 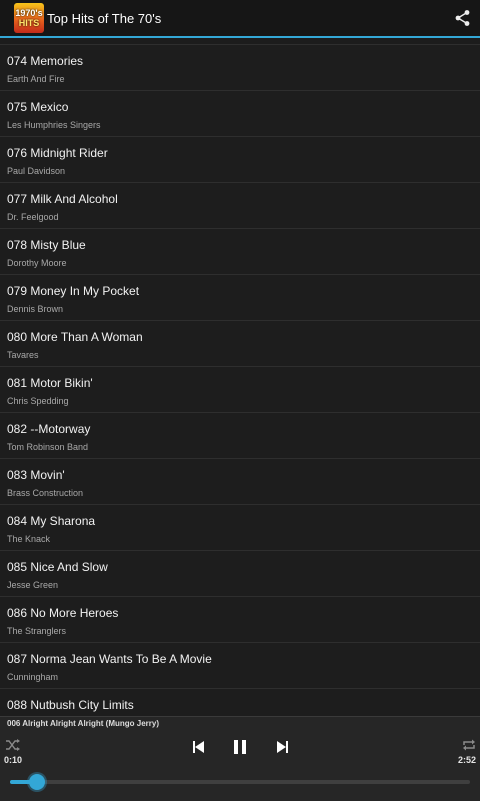 I want to click on list-item: 088 Nutbush City Limits, so click(x=240, y=702).